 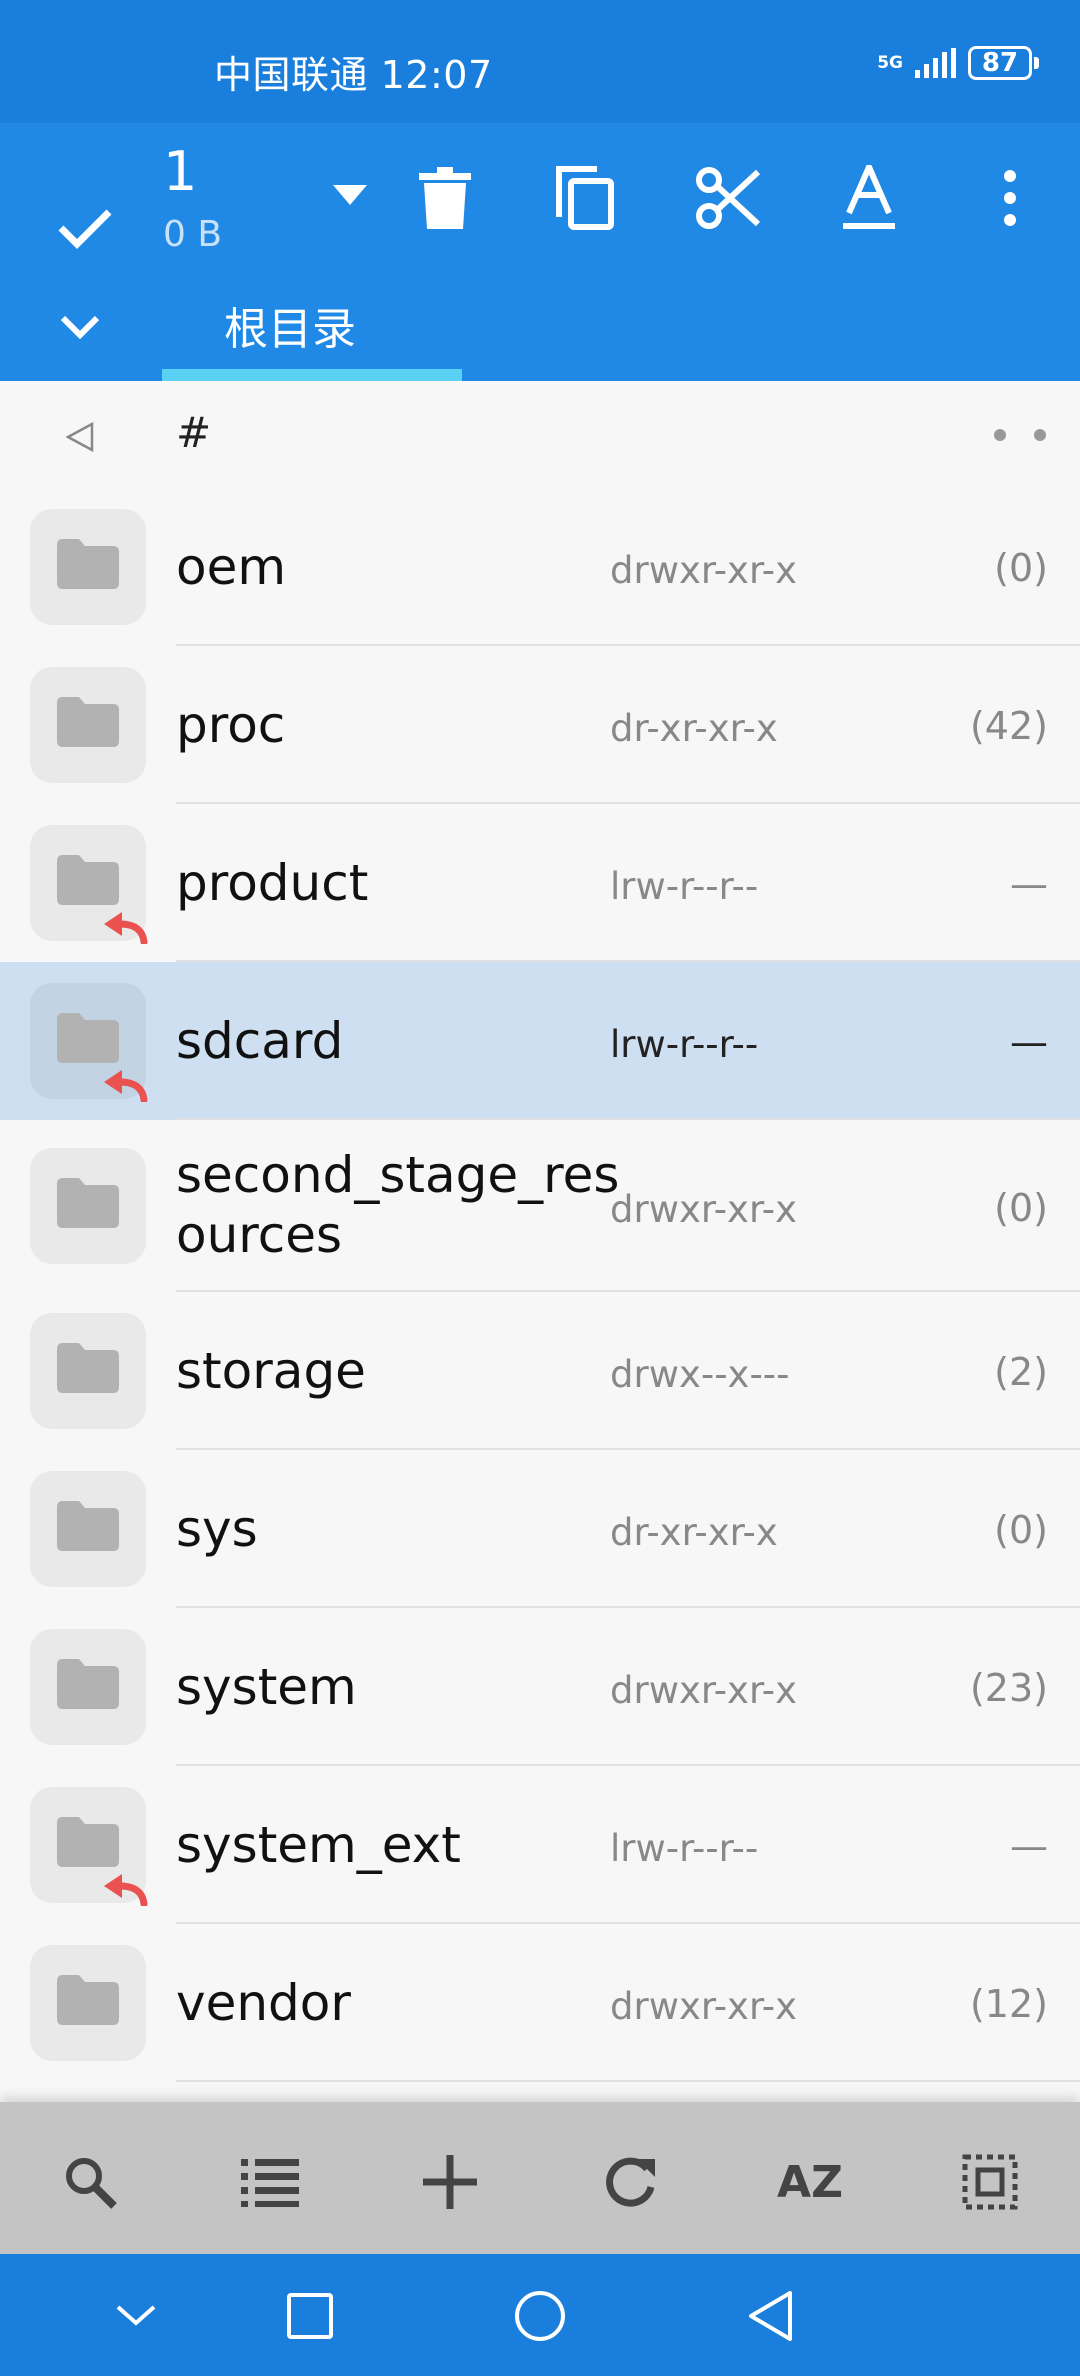 What do you see at coordinates (1021, 1372) in the screenshot?
I see `item-count: (2)` at bounding box center [1021, 1372].